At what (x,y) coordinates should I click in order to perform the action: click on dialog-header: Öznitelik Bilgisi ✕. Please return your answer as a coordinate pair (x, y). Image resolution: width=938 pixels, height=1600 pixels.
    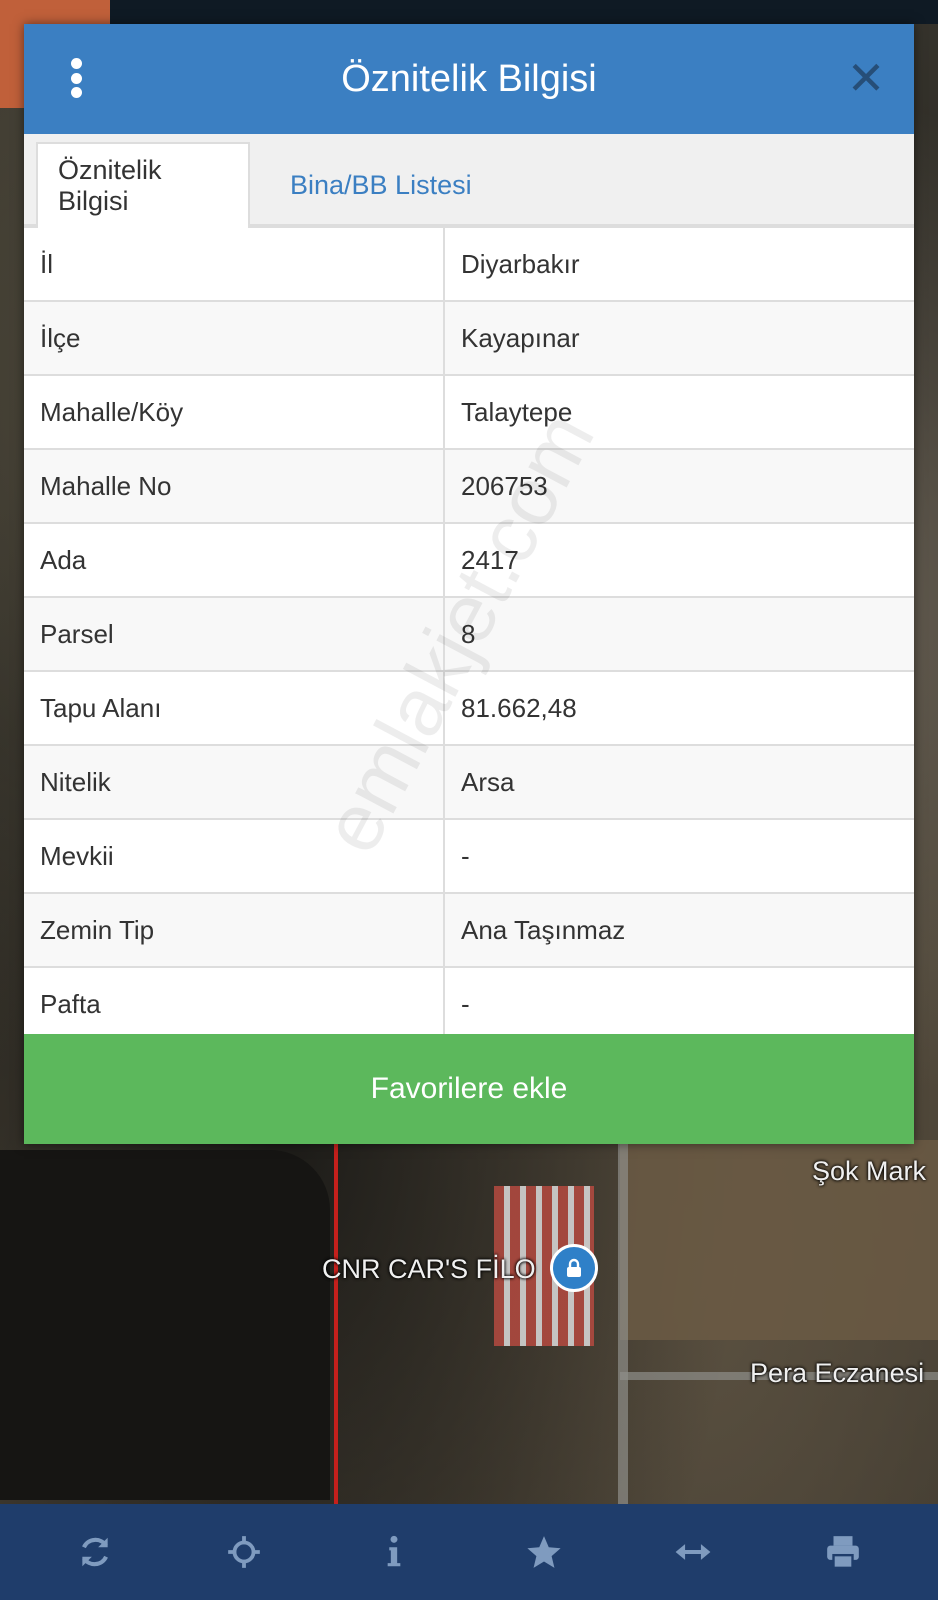
    Looking at the image, I should click on (469, 79).